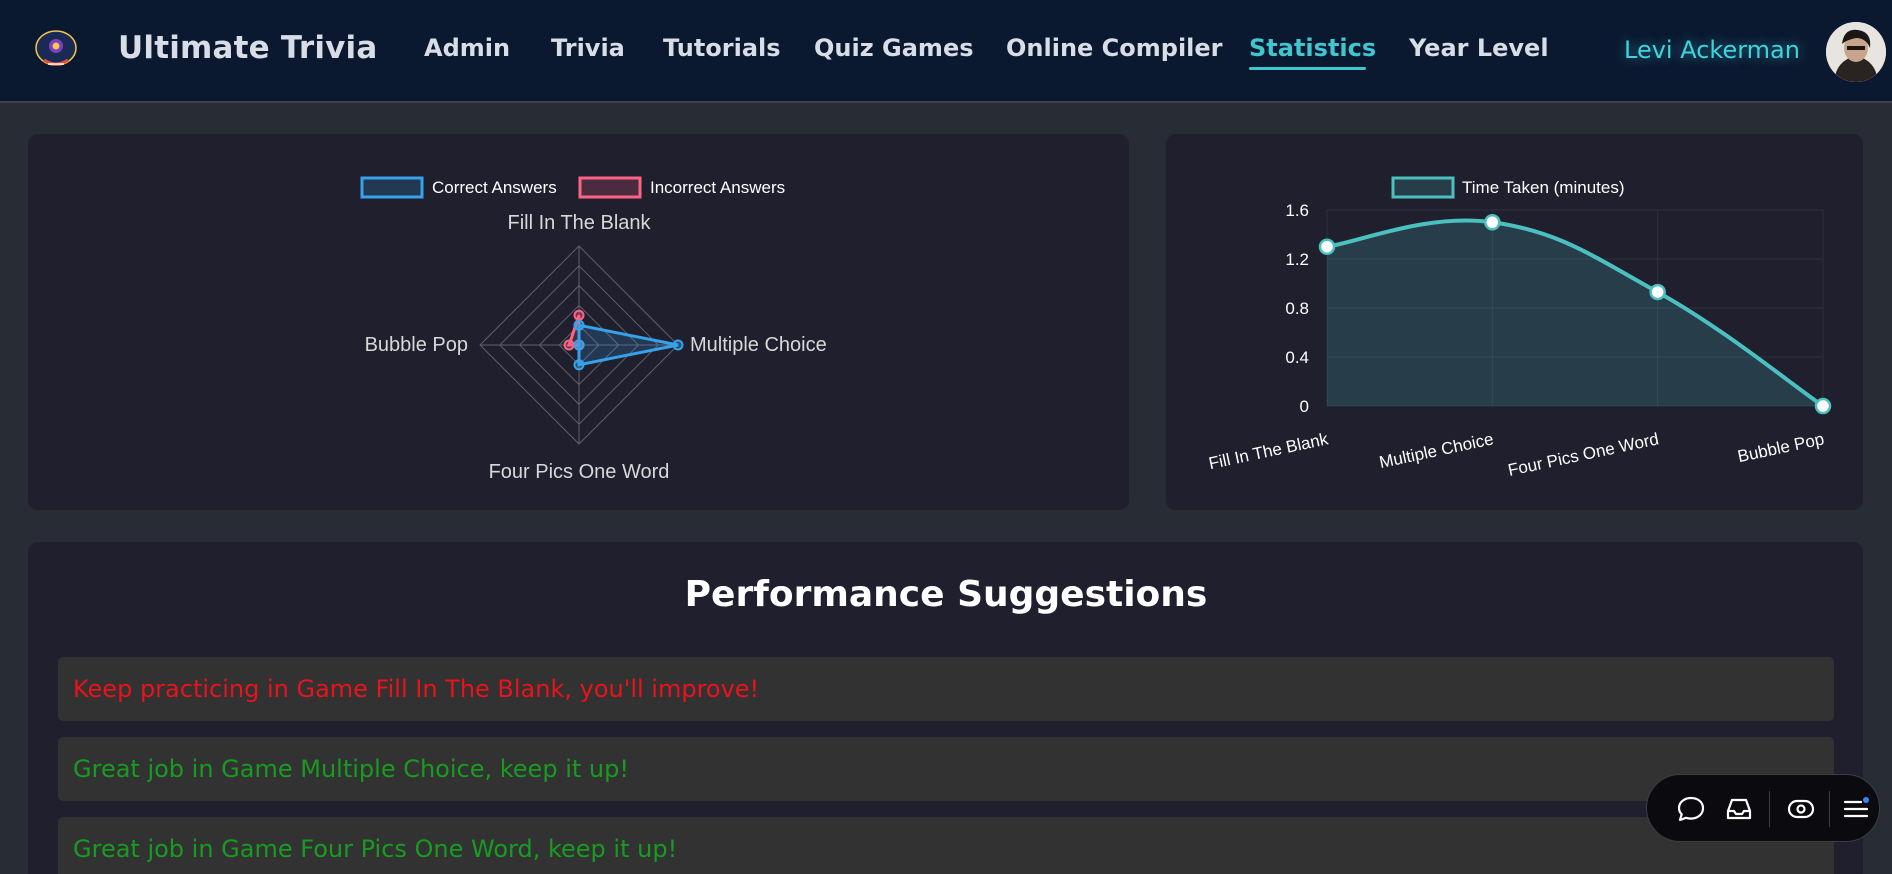  I want to click on legend-label: Incorrect Answers, so click(717, 187).